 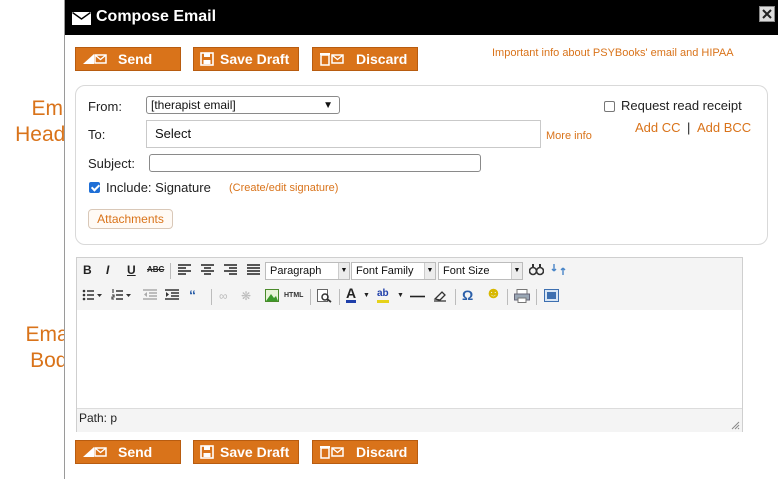 I want to click on emoticon-icon: ☻, so click(x=493, y=294).